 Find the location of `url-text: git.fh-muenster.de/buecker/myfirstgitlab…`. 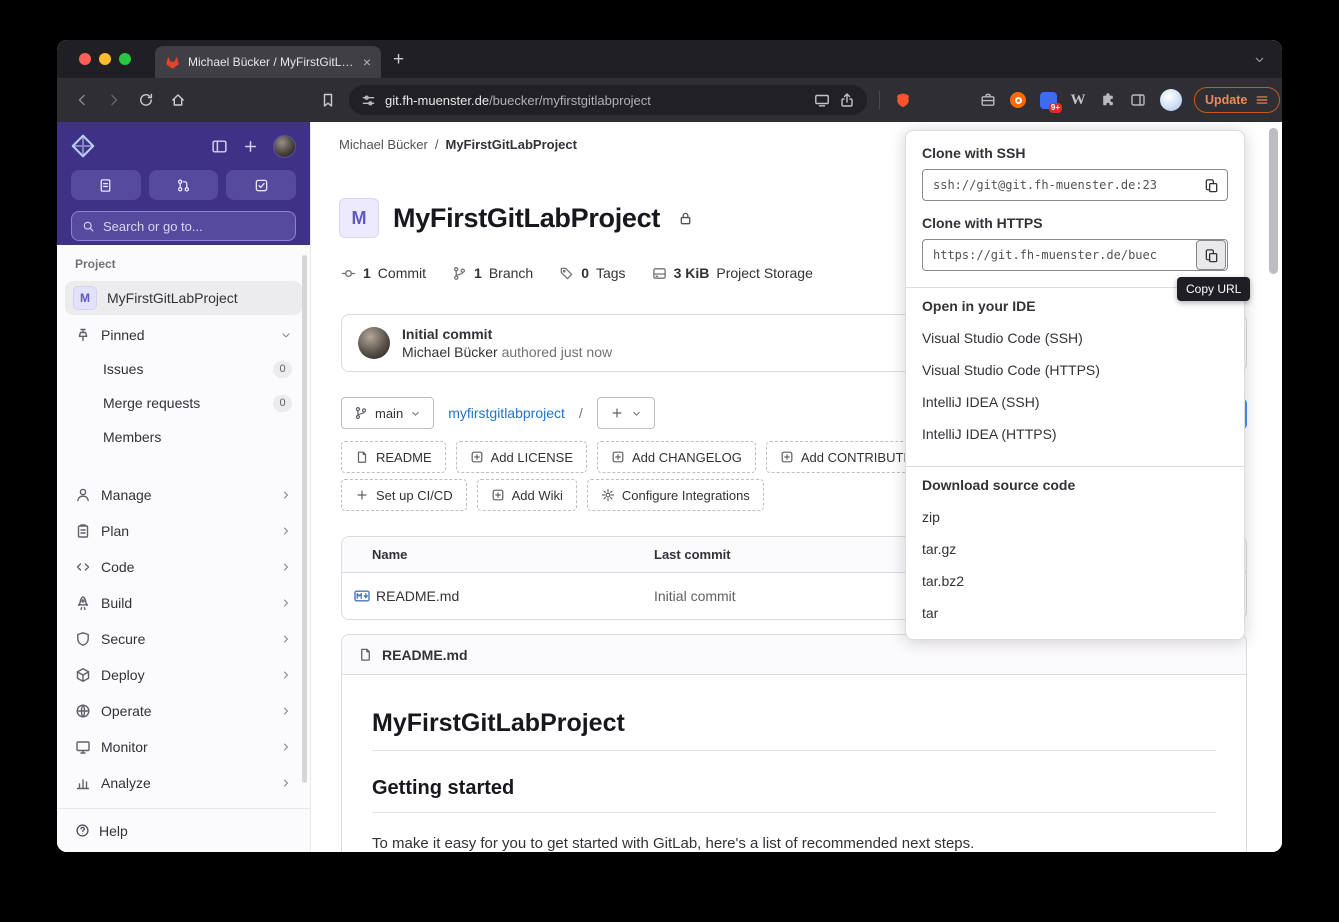

url-text: git.fh-muenster.de/buecker/myfirstgitlab… is located at coordinates (595, 100).